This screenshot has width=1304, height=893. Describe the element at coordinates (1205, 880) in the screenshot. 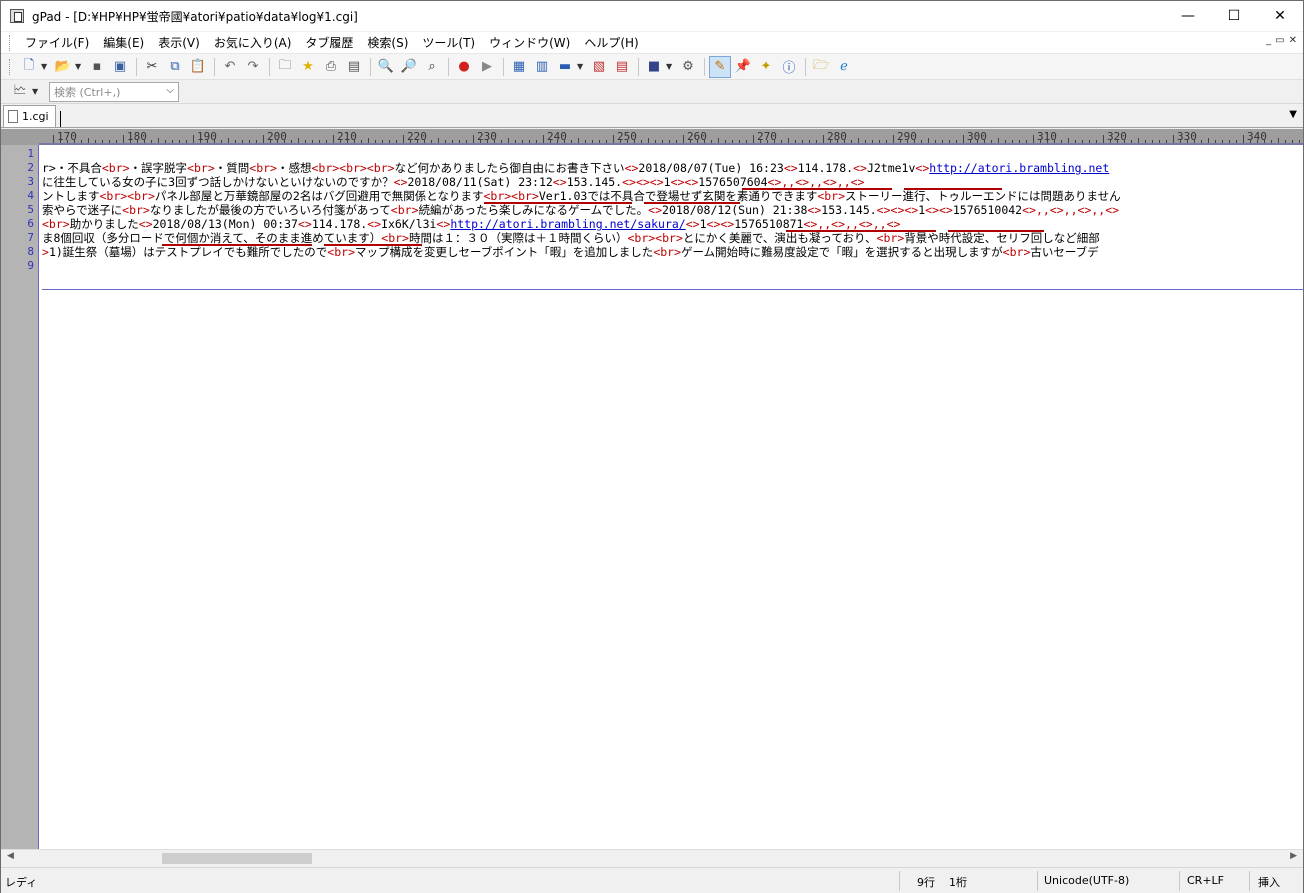

I see `status-newline: CR+LF` at that location.